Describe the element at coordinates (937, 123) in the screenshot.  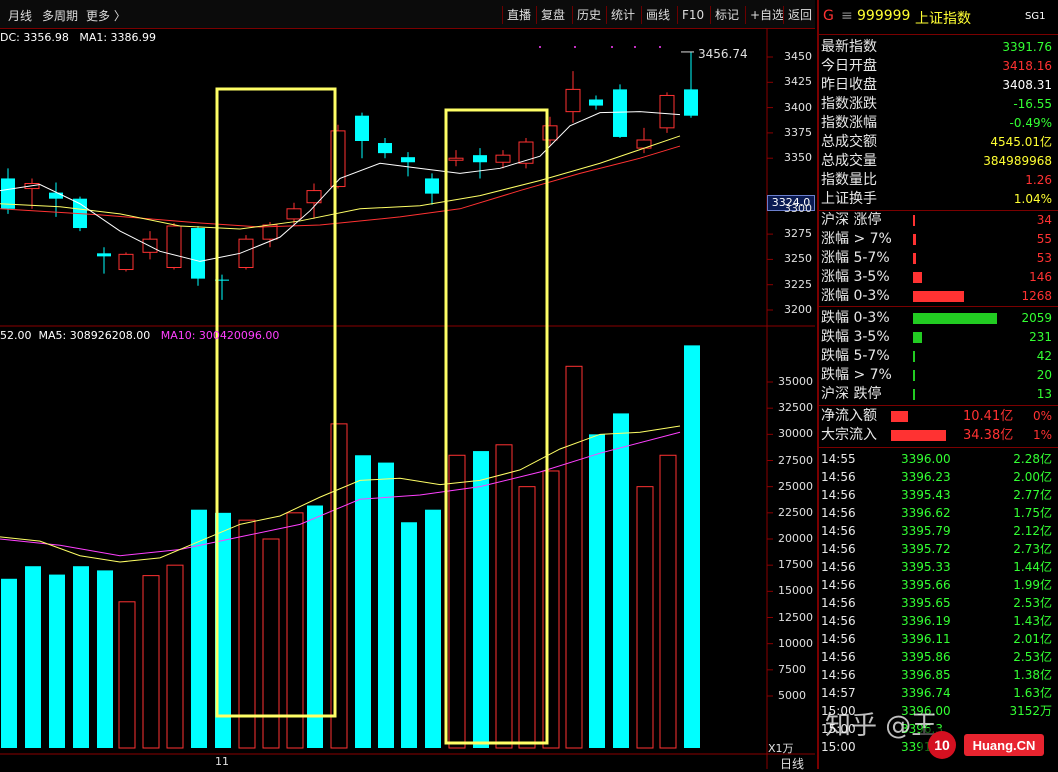
I see `quote-row: 指数涨幅 -0.49%` at that location.